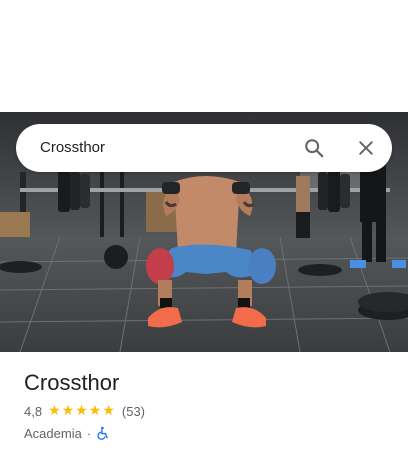 Image resolution: width=408 pixels, height=464 pixels. Describe the element at coordinates (103, 433) in the screenshot. I see `wheelchair-icon` at that location.